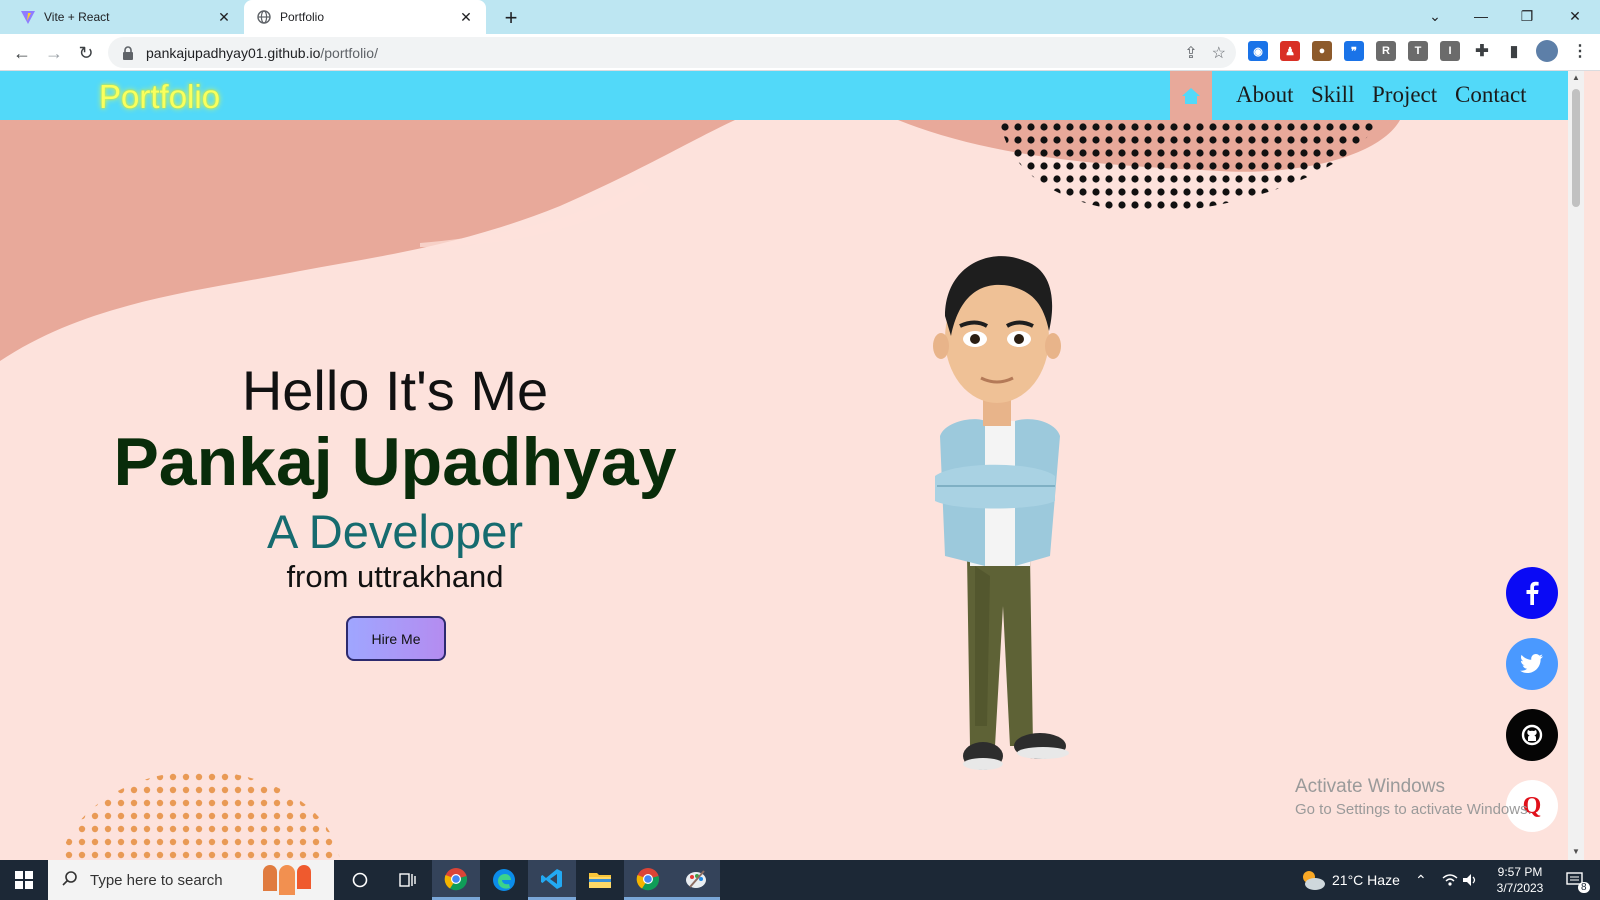 The width and height of the screenshot is (1600, 900). I want to click on menu-kebab-icon: ⋮, so click(1580, 51).